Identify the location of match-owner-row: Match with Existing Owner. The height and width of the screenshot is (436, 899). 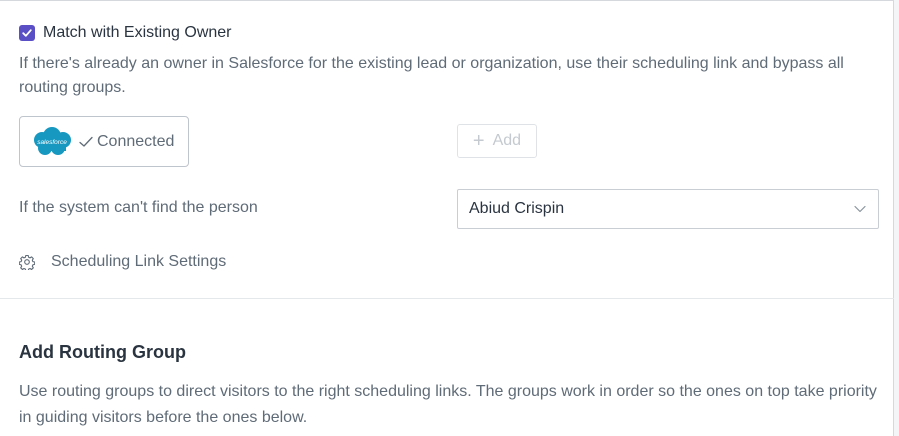
(125, 33).